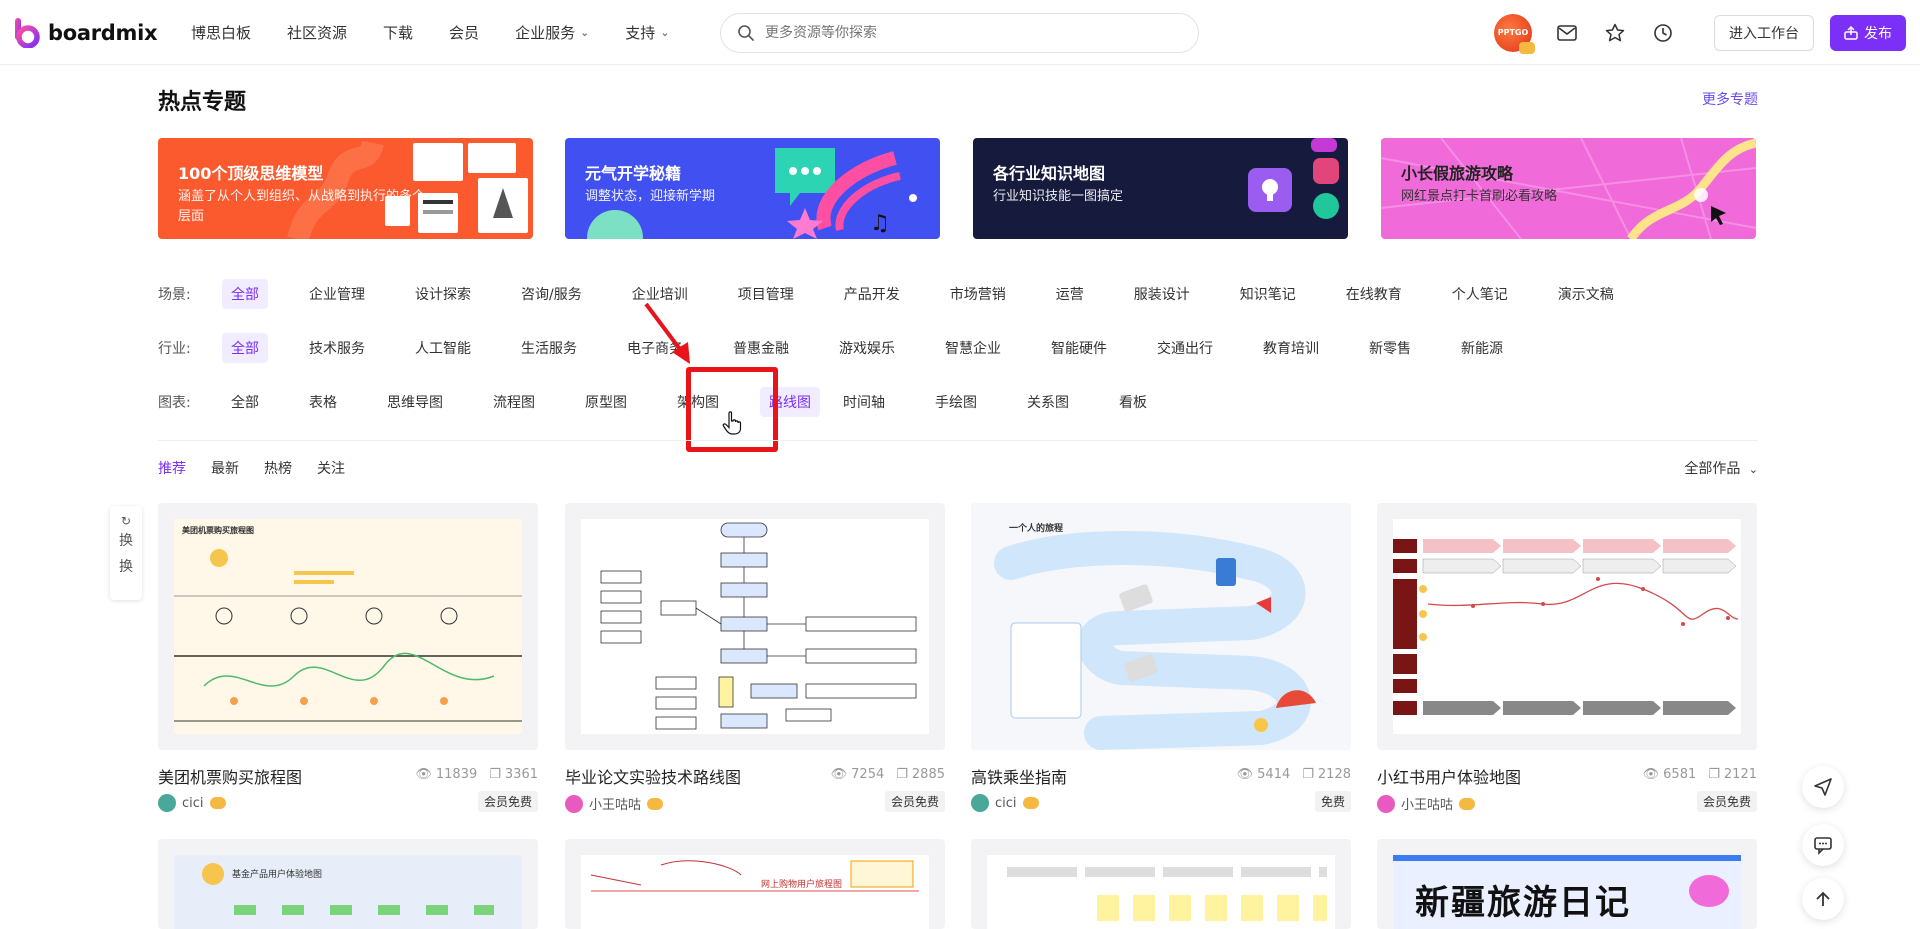 The width and height of the screenshot is (1920, 929). What do you see at coordinates (443, 294) in the screenshot?
I see `chip-scene: 设计探索` at bounding box center [443, 294].